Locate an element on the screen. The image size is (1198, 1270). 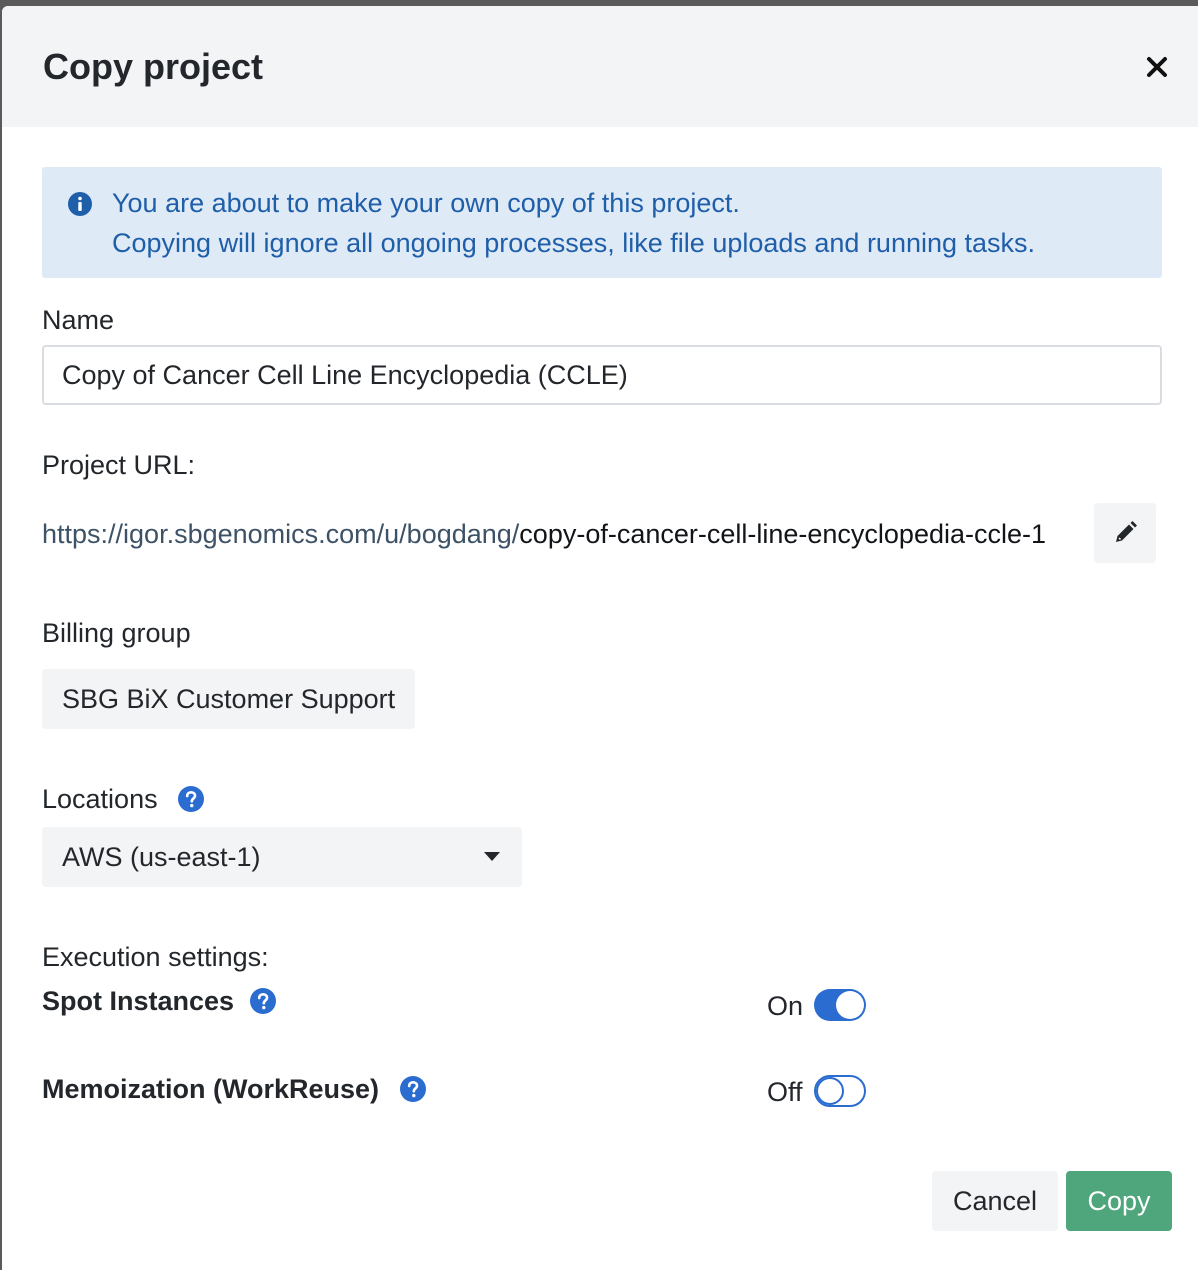
locations-help-icon is located at coordinates (191, 799).